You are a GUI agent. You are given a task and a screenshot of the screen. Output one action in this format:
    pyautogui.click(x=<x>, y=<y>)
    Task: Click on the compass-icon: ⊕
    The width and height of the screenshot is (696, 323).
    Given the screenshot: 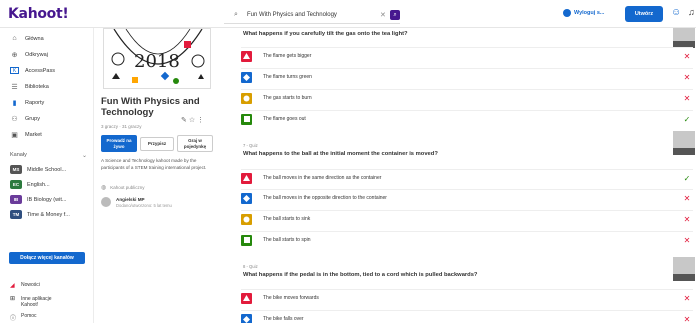 What is the action you would take?
    pyautogui.click(x=14, y=55)
    